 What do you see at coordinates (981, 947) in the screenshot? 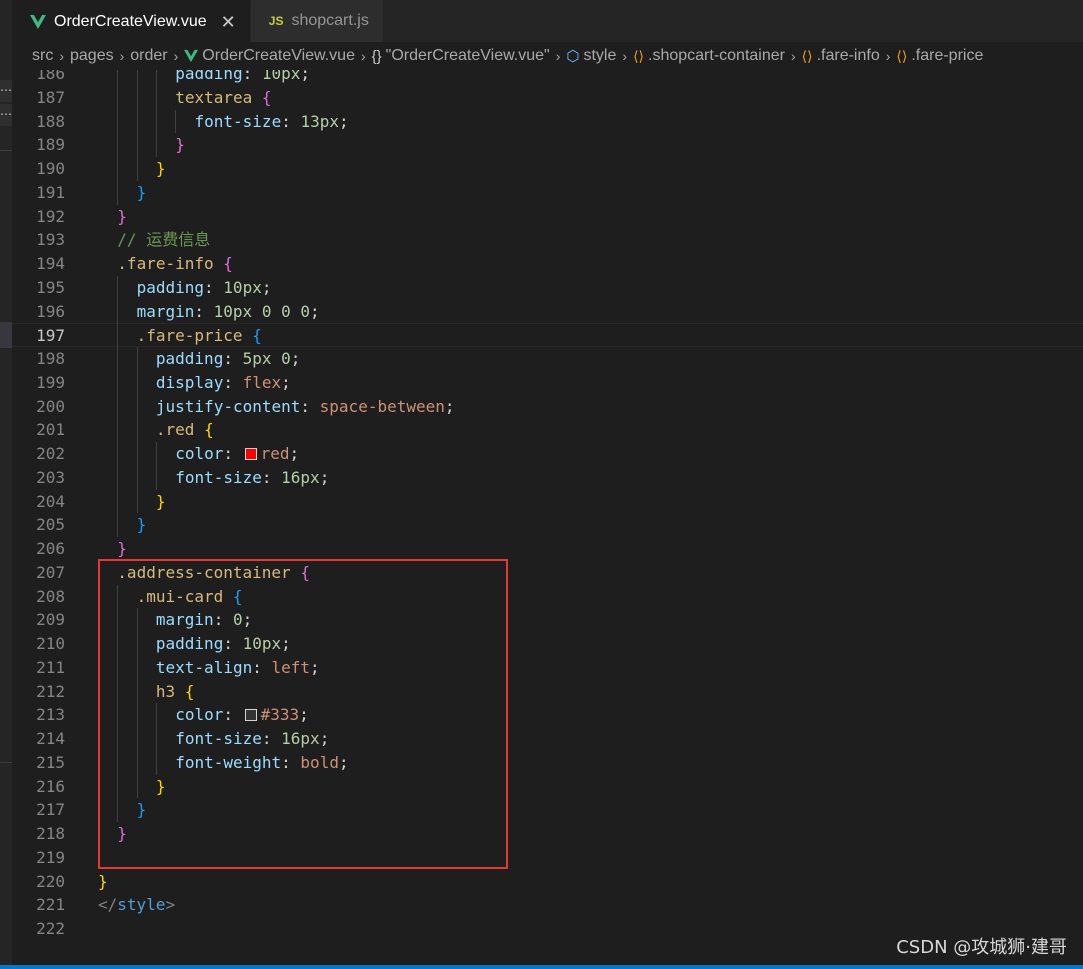
I see `watermark: CSDN @攻城狮·建哥` at bounding box center [981, 947].